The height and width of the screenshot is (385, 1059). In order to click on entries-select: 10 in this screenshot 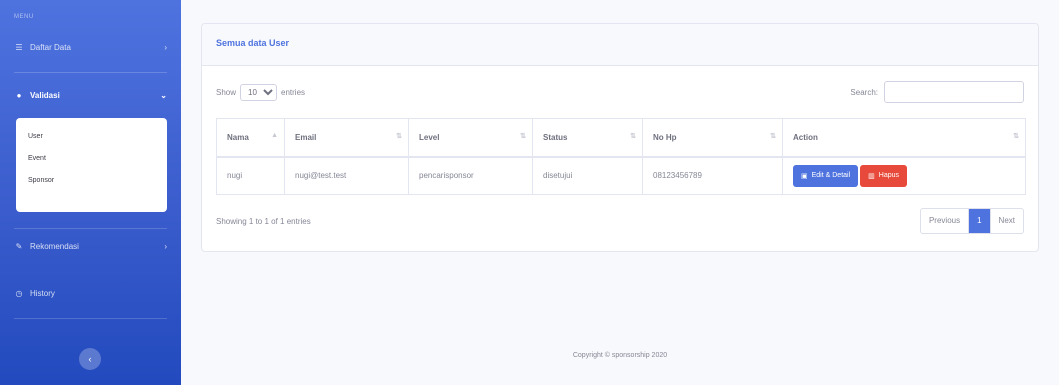, I will do `click(259, 92)`.